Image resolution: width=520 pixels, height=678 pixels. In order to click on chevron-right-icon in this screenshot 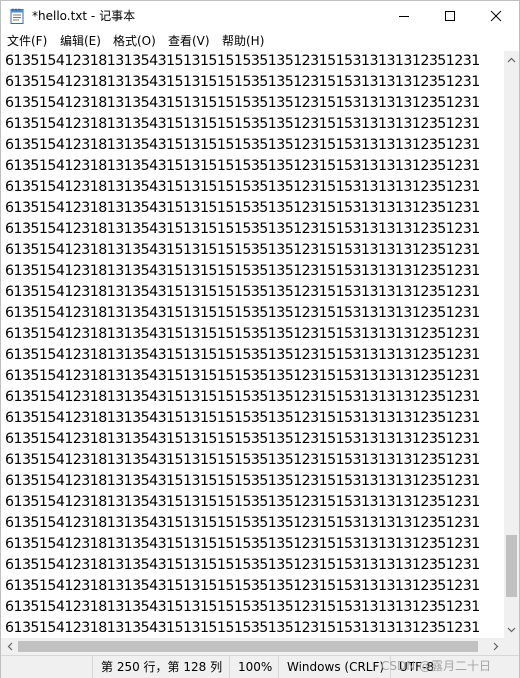, I will do `click(495, 646)`.